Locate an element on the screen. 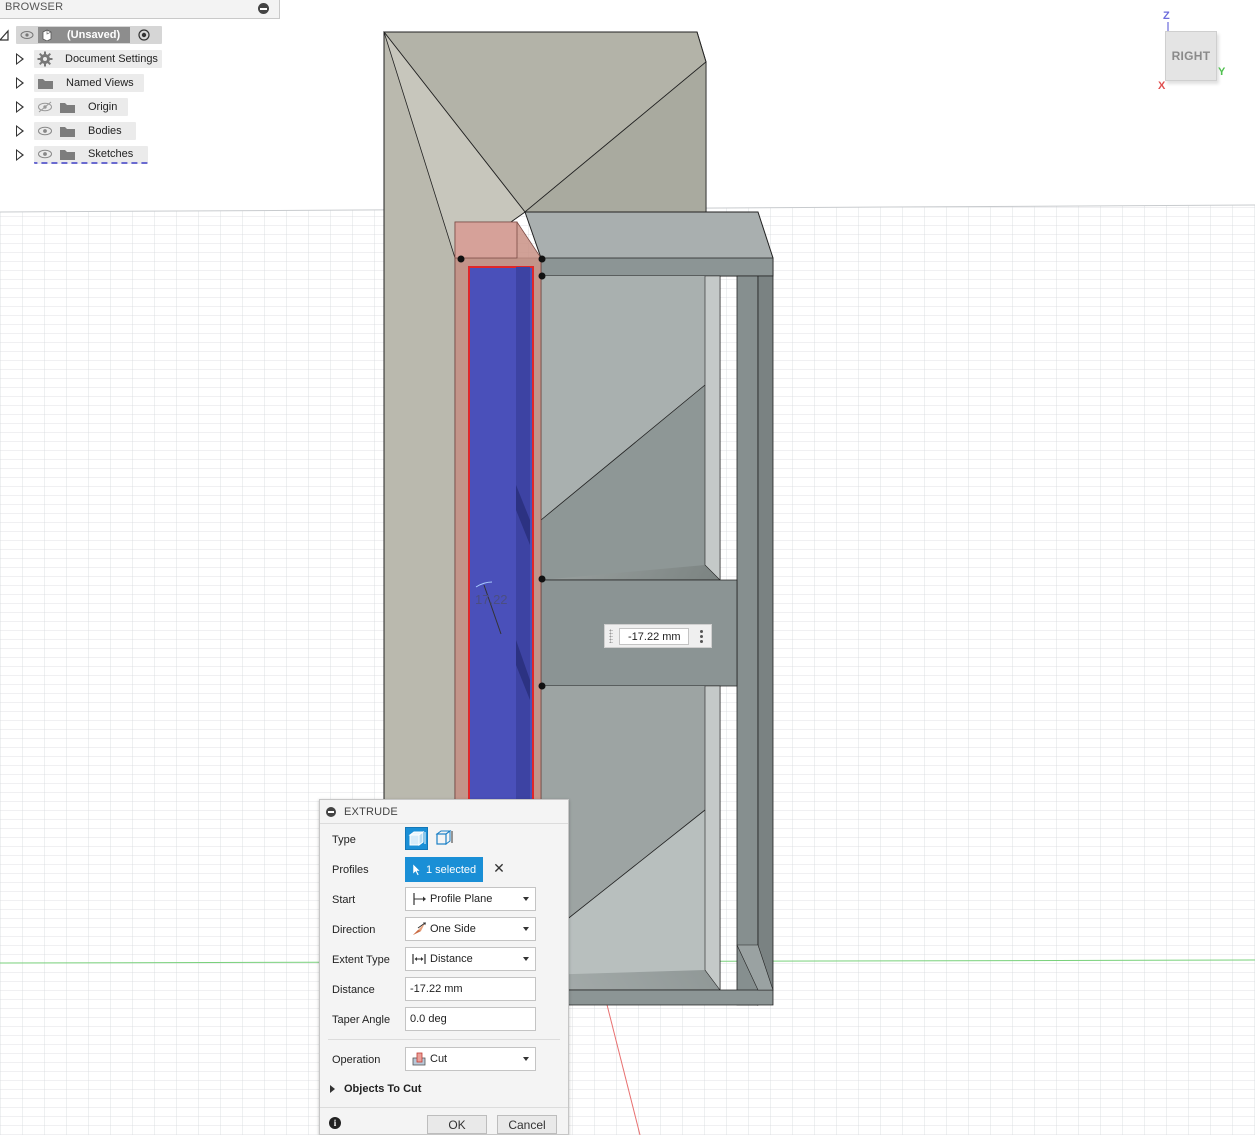 The width and height of the screenshot is (1255, 1135). direction-select: One Side is located at coordinates (470, 929).